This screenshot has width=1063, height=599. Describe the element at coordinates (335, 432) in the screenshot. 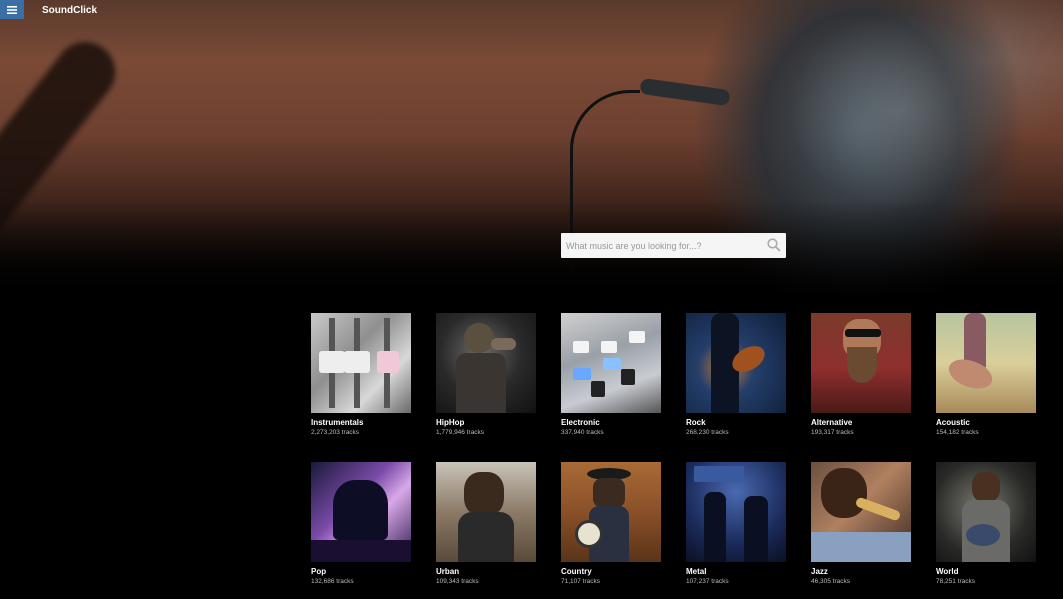

I see `genre-track-count: 2,273,203 tracks` at that location.